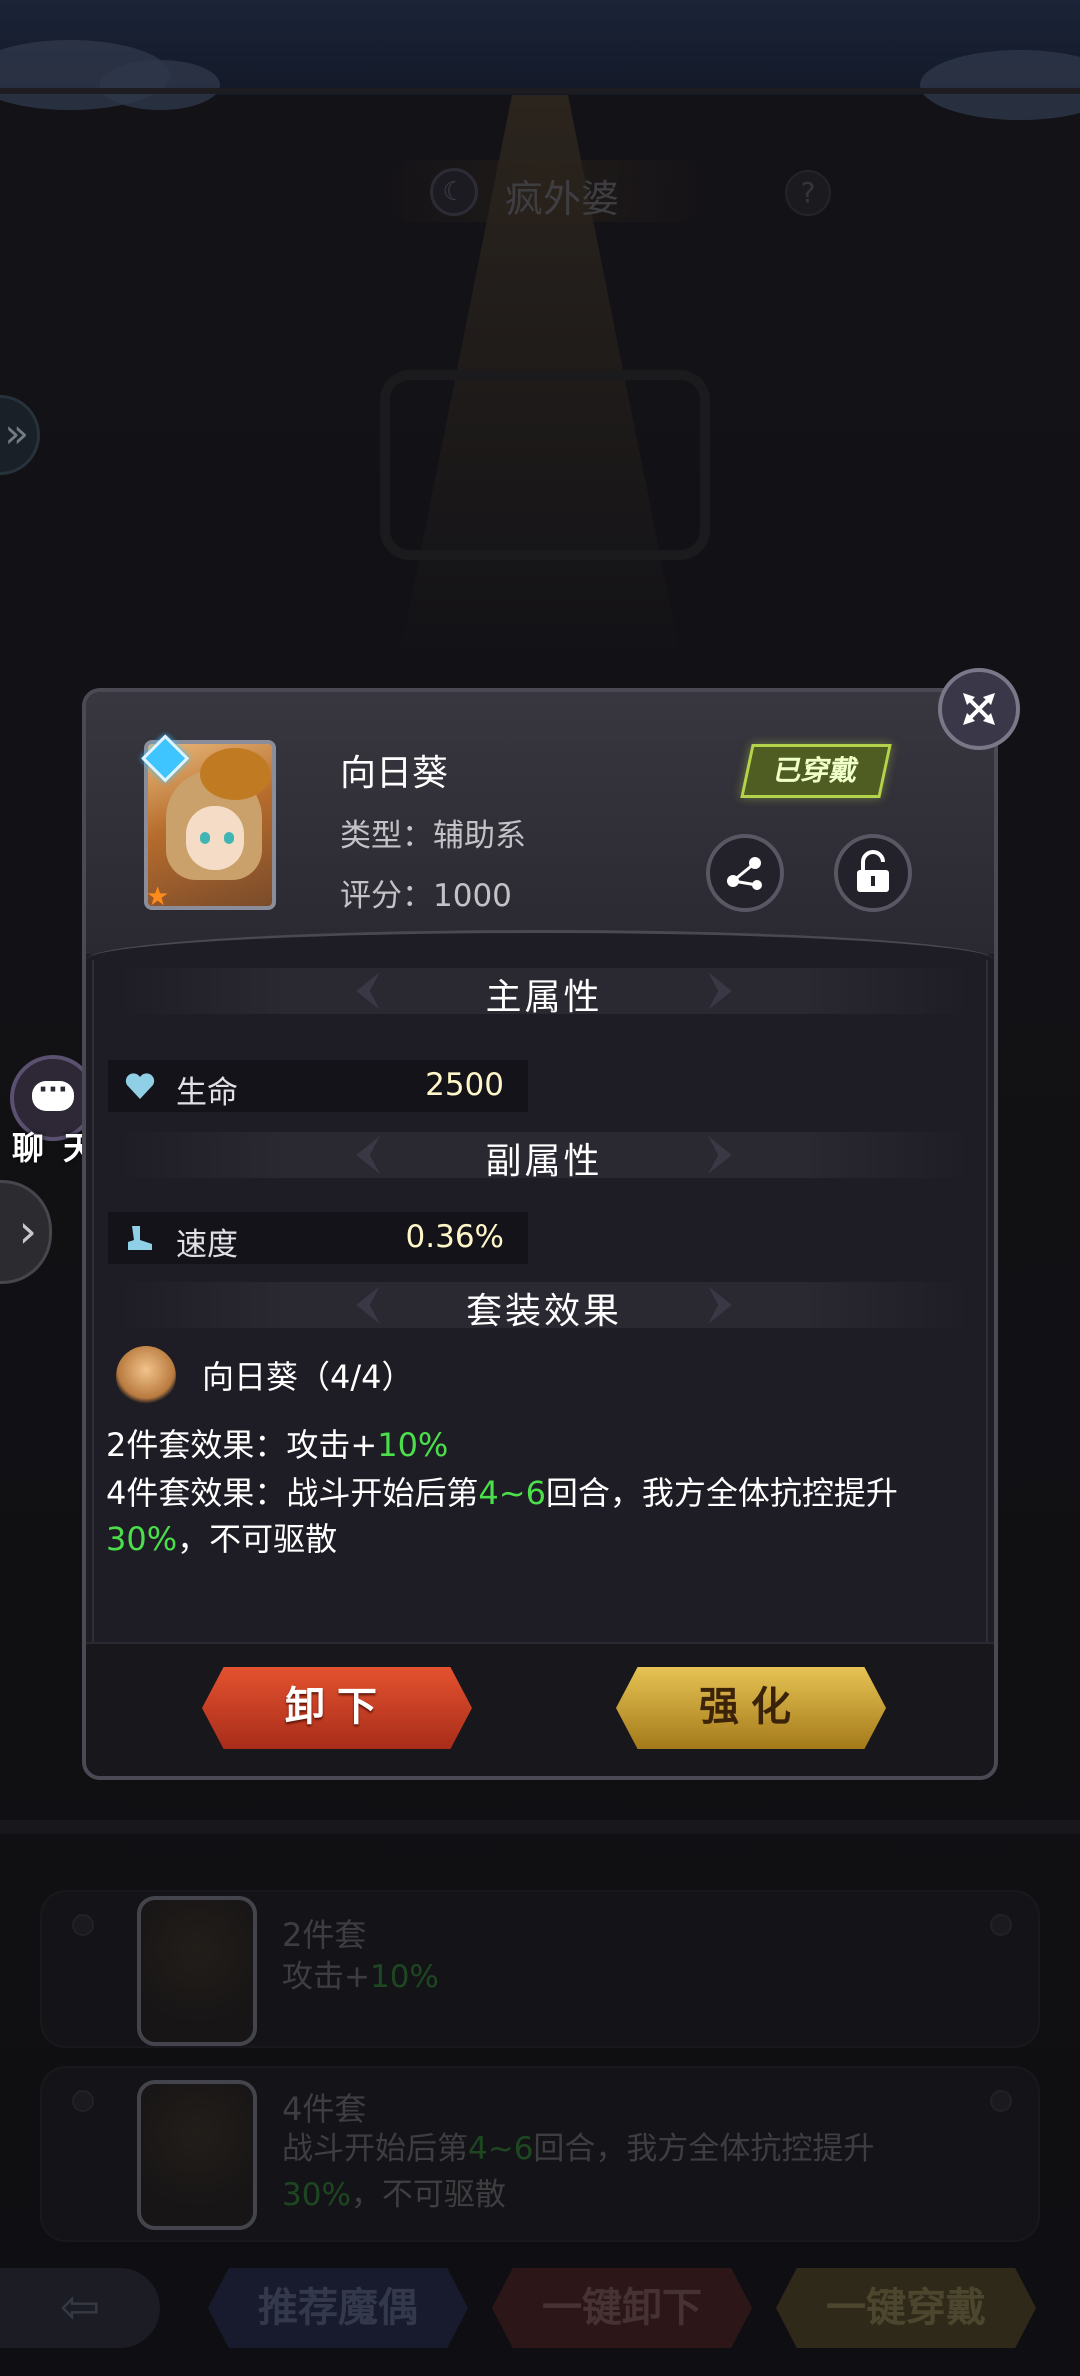  What do you see at coordinates (751, 1708) in the screenshot?
I see `enhance-button: 强化` at bounding box center [751, 1708].